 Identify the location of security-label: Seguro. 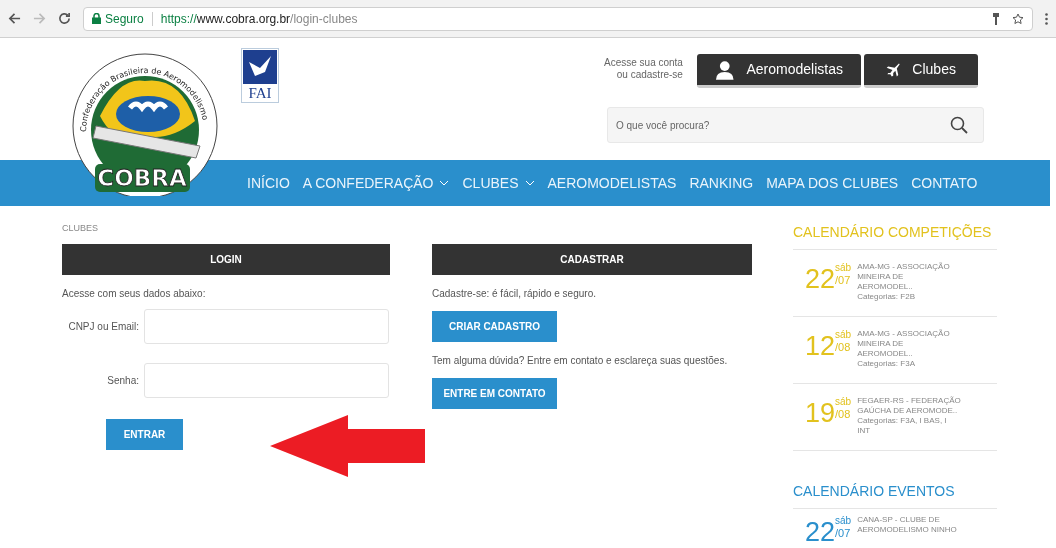
(124, 19).